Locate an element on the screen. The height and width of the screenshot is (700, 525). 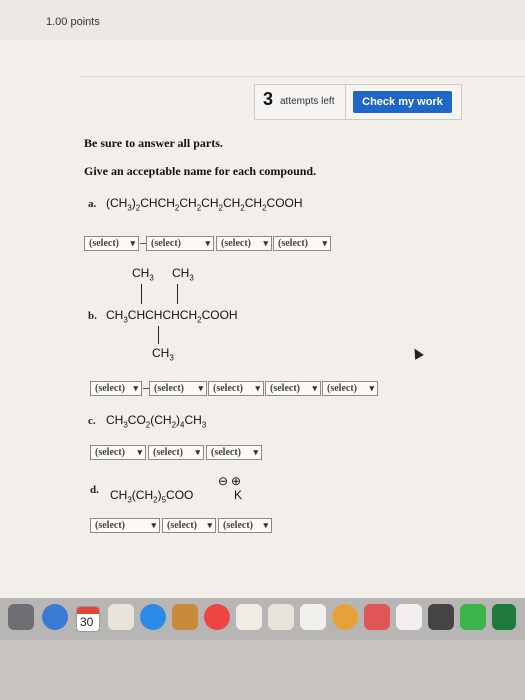
photos-flower-icon is located at coordinates (345, 617).